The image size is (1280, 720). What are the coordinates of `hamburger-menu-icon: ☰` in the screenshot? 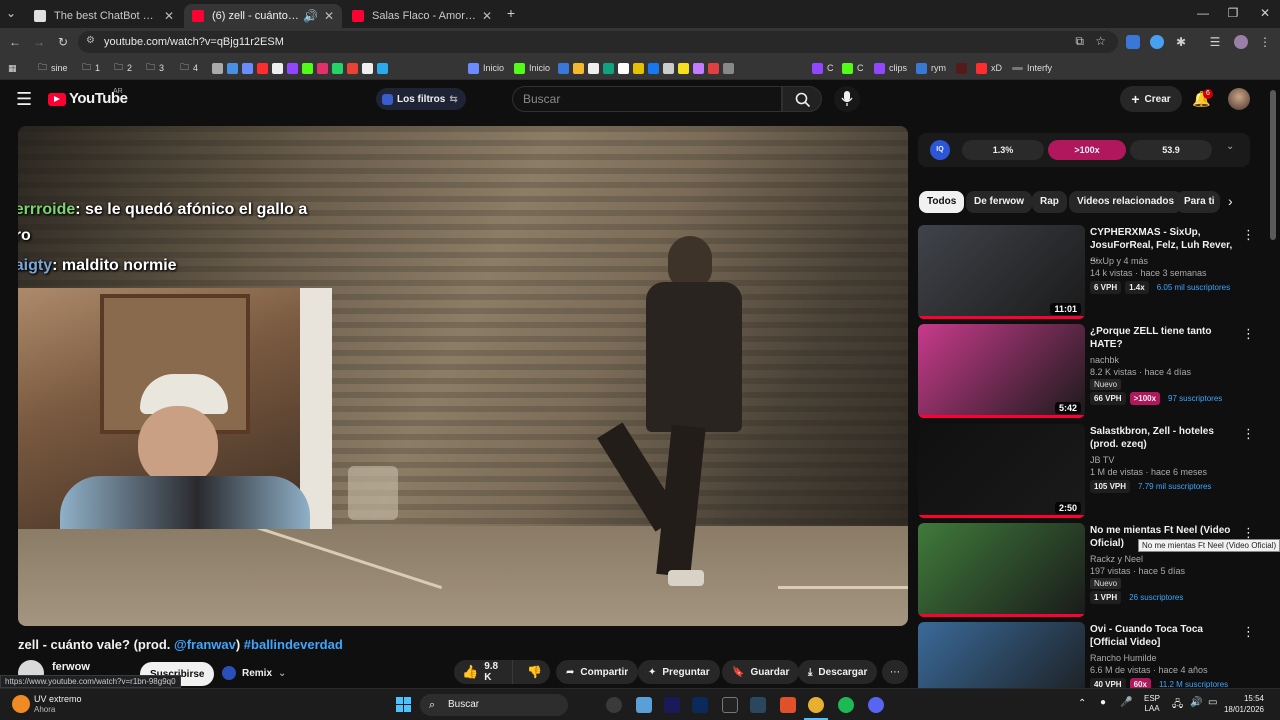 It's located at (24, 99).